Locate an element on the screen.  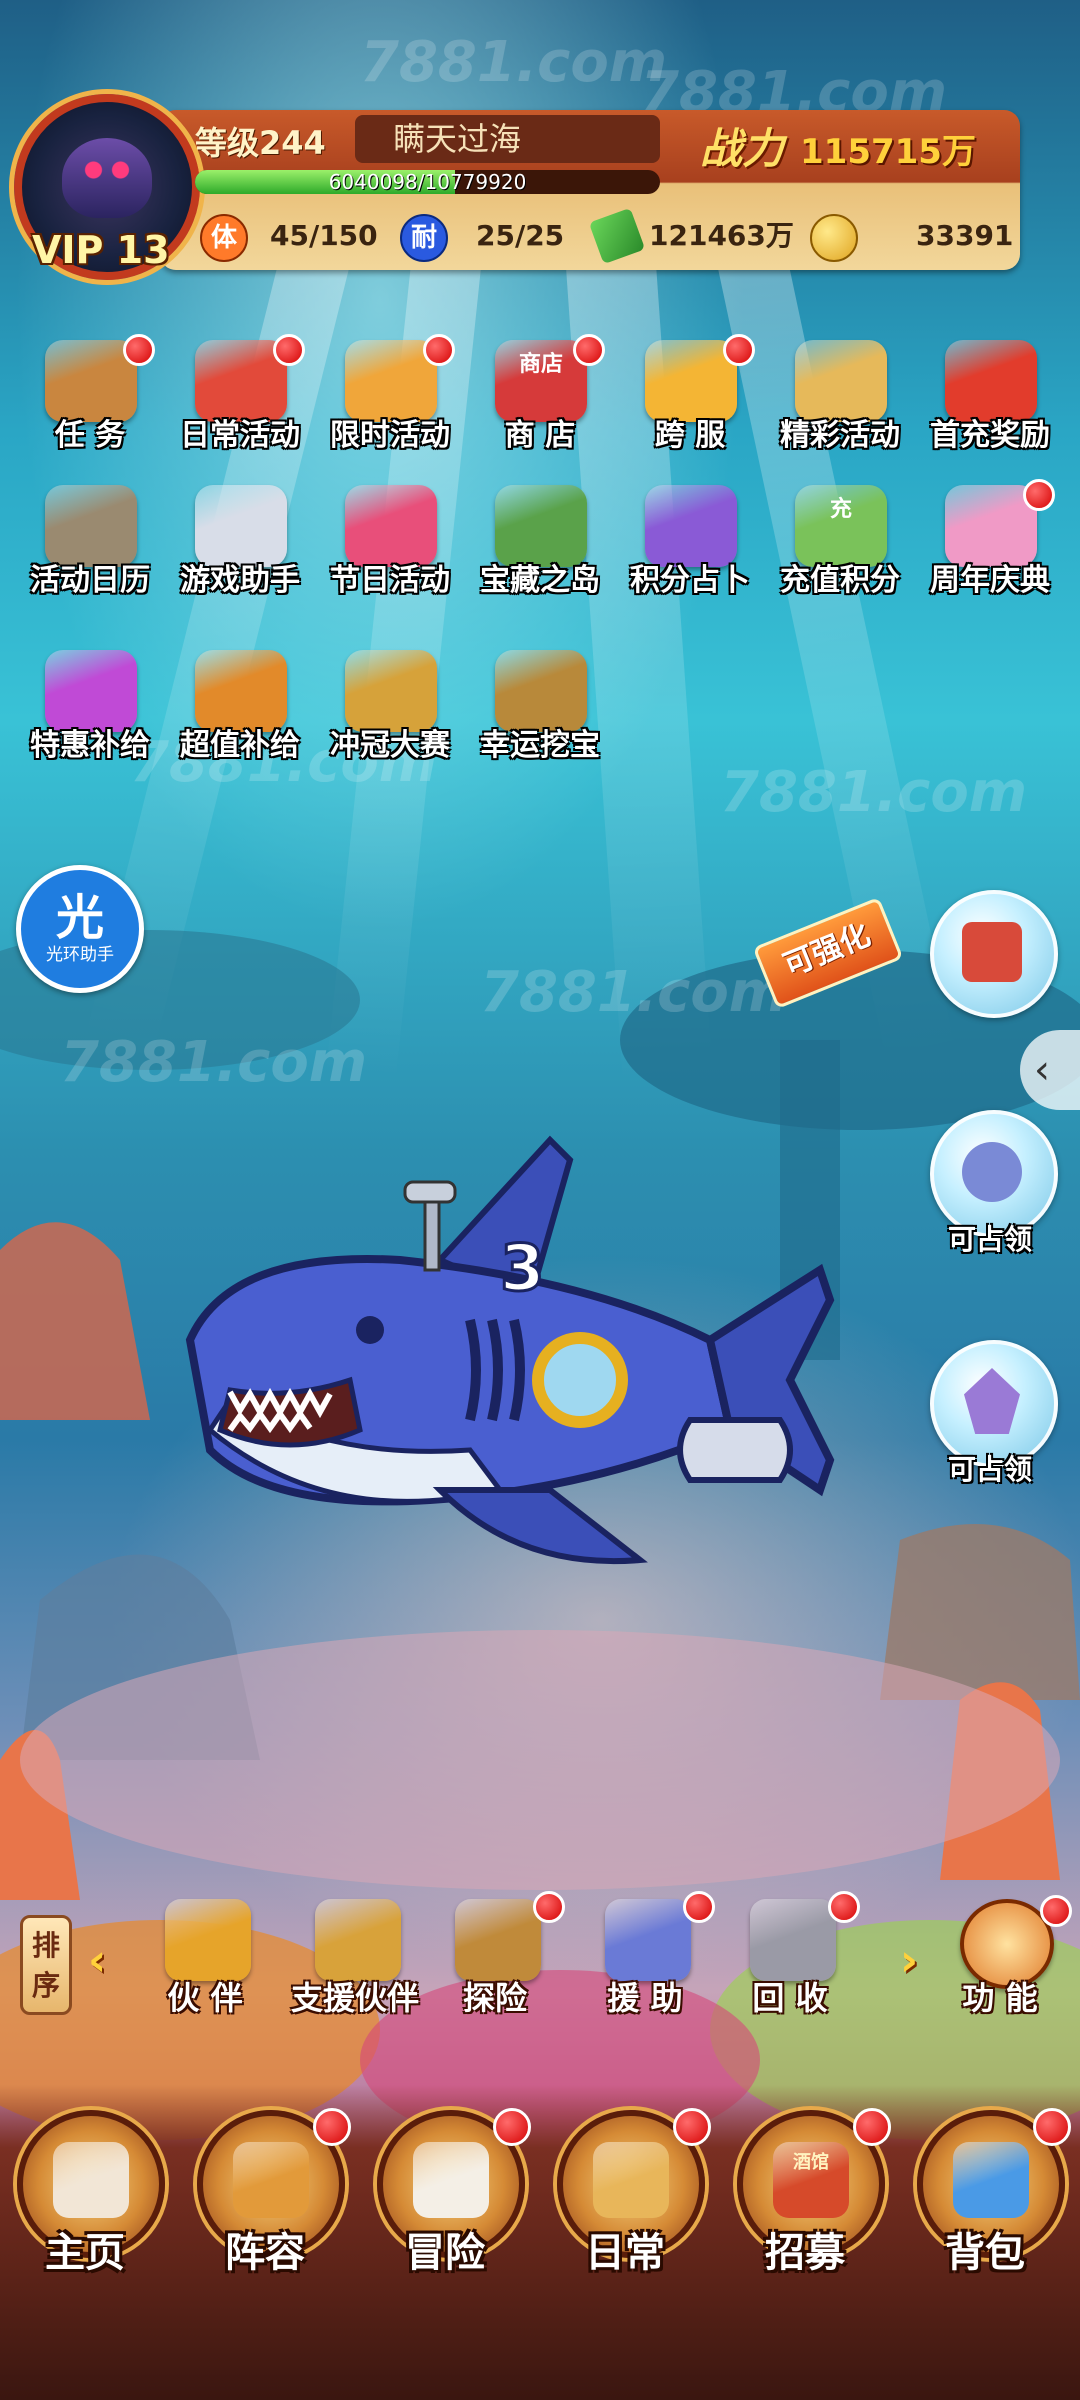
shark-submarine: 3 is located at coordinates (535, 1380).